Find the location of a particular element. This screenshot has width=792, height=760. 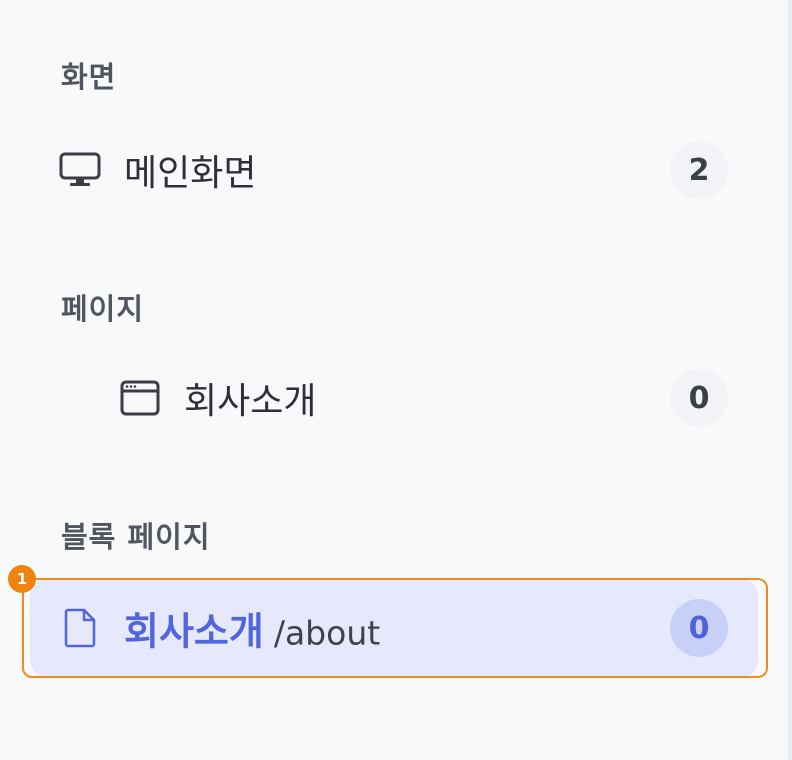

count-badge: 2 is located at coordinates (699, 170).